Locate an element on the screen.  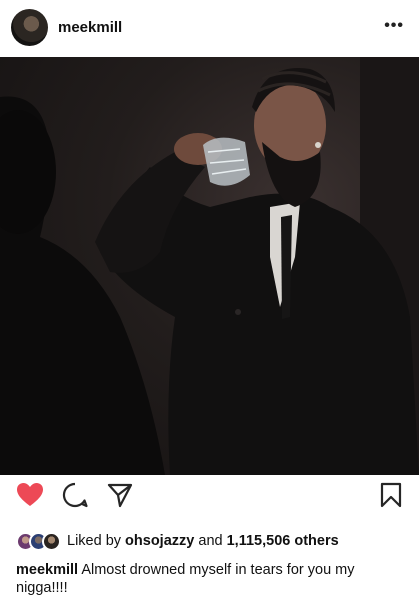
likes-summary: Liked by ohsojazzy and 1,115,506 others is located at coordinates (177, 541).